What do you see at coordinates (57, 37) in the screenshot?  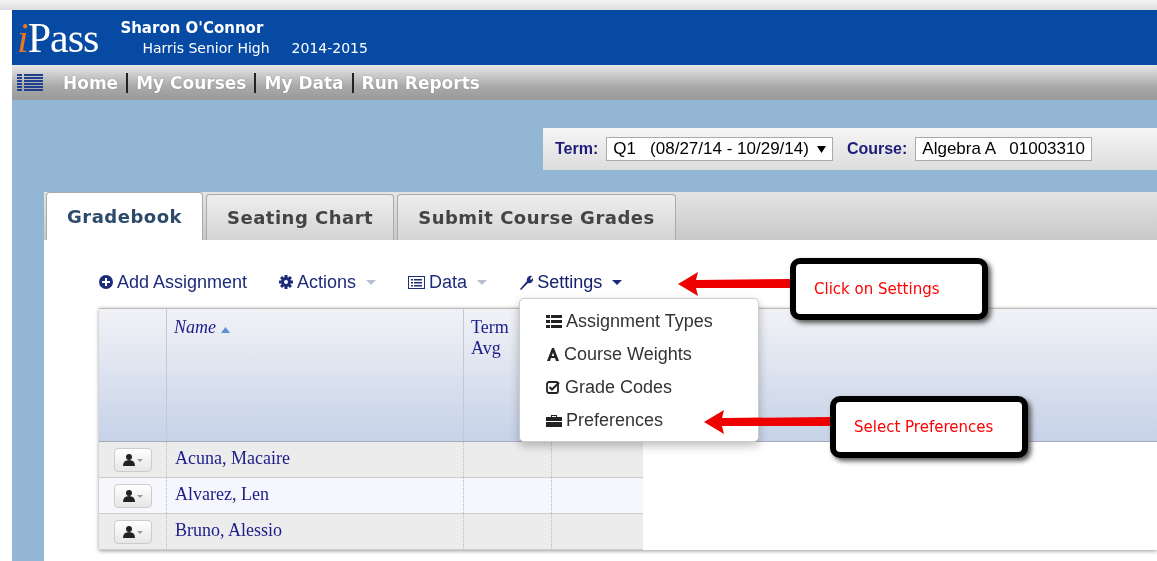 I see `ipass-logo: iPass` at bounding box center [57, 37].